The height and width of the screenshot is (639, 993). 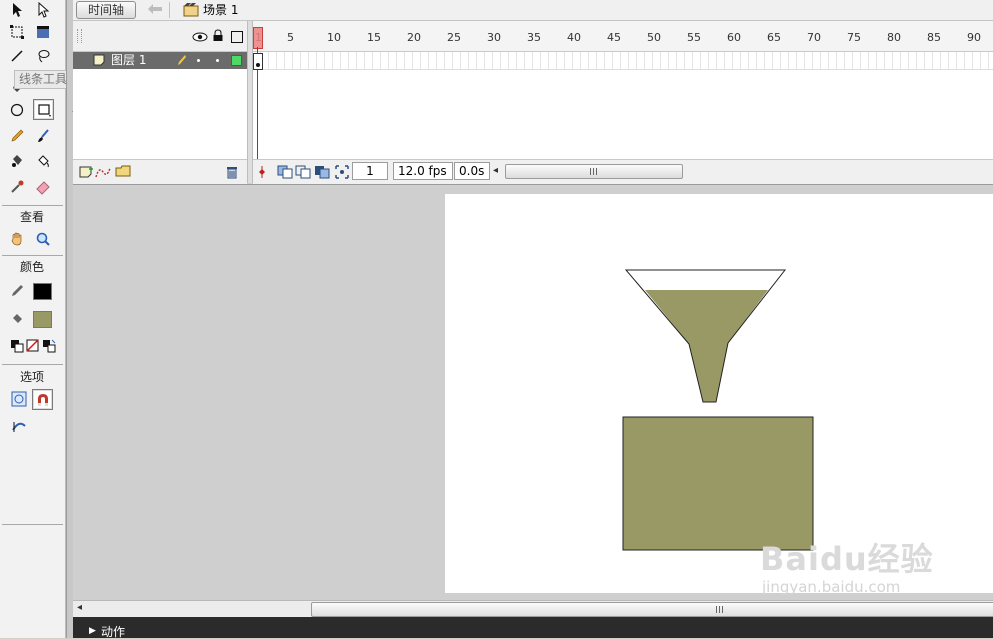 What do you see at coordinates (774, 37) in the screenshot?
I see `ruler-tick-label: 65` at bounding box center [774, 37].